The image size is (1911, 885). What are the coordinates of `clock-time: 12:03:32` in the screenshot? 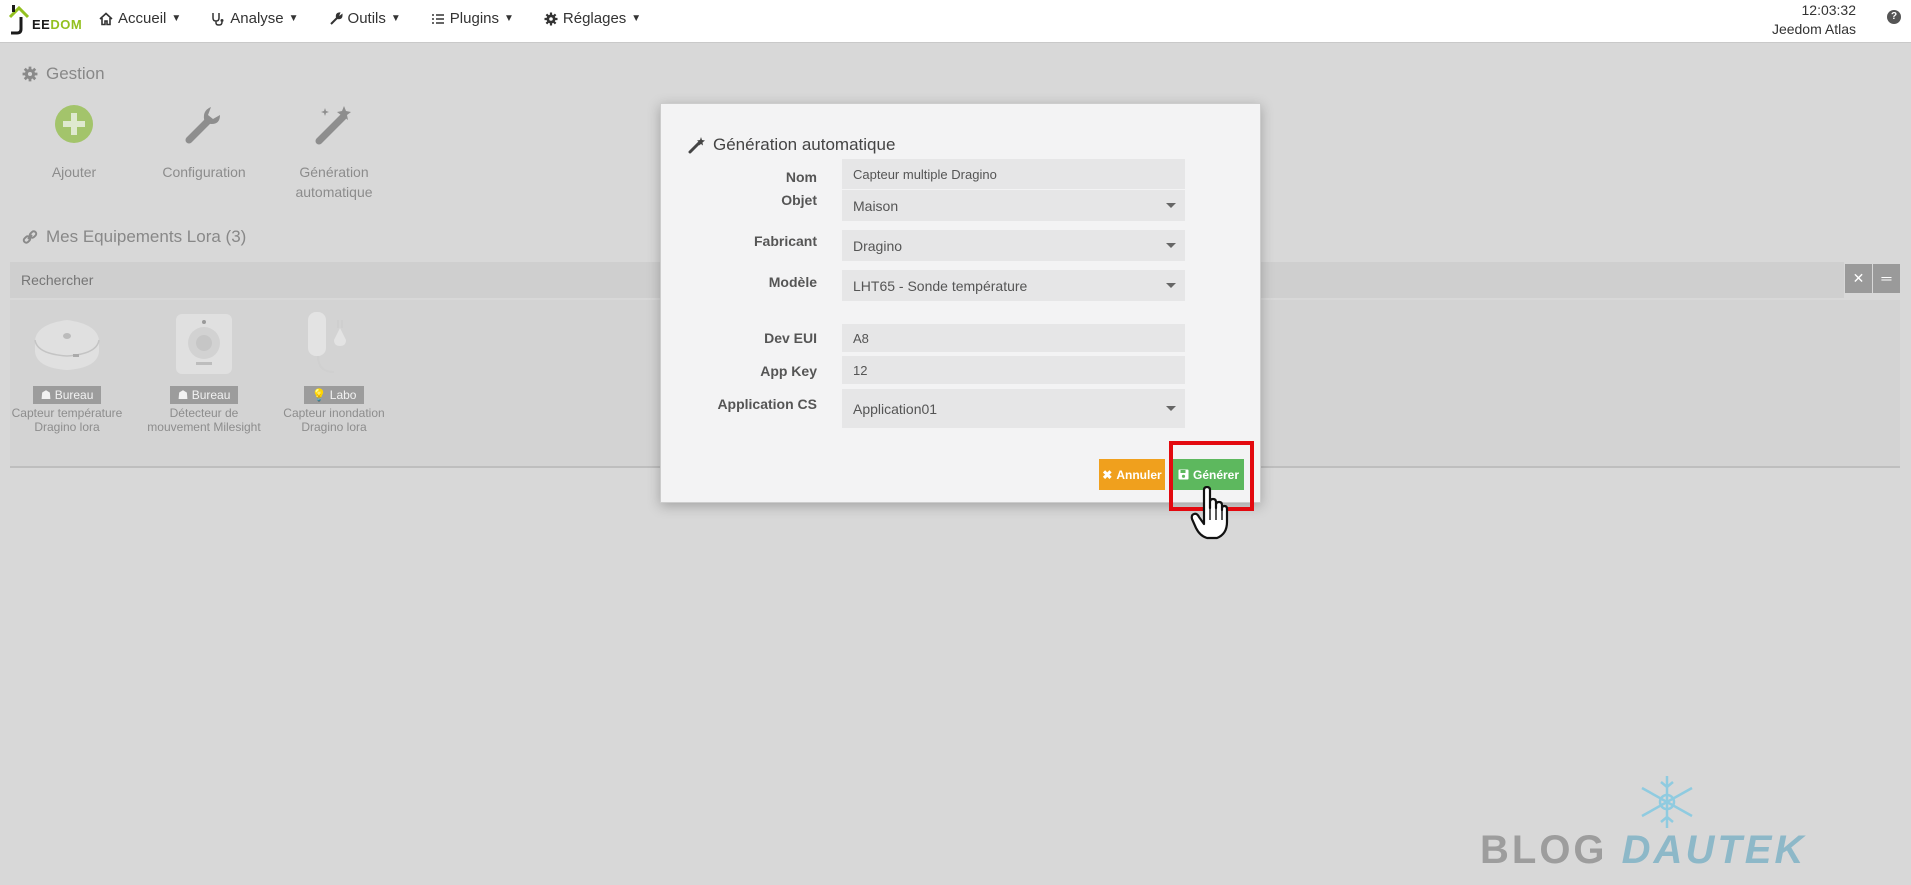 It's located at (1829, 10).